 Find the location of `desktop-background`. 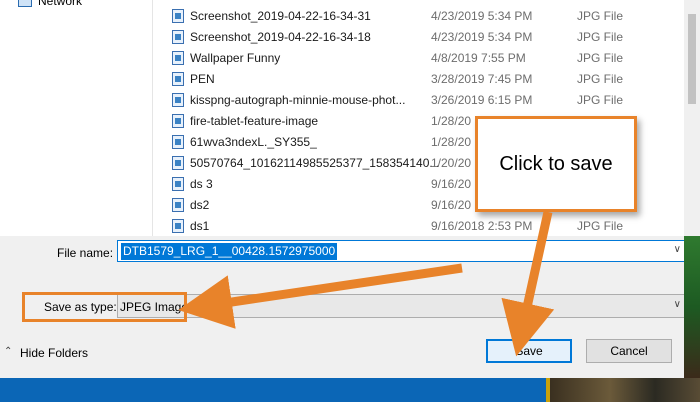

desktop-background is located at coordinates (350, 390).